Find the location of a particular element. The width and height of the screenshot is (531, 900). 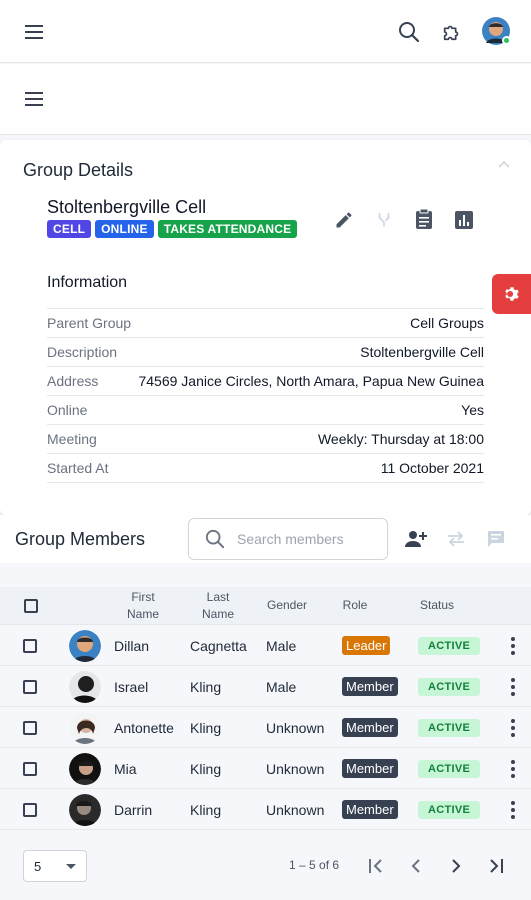

swap-icon is located at coordinates (456, 539).